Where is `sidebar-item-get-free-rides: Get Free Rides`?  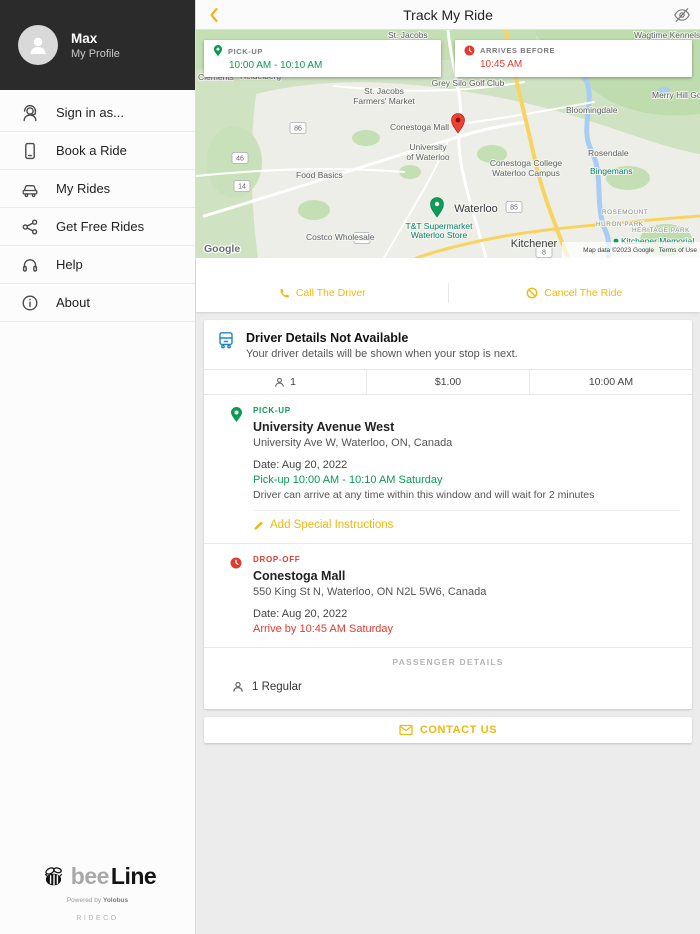 sidebar-item-get-free-rides: Get Free Rides is located at coordinates (97, 227).